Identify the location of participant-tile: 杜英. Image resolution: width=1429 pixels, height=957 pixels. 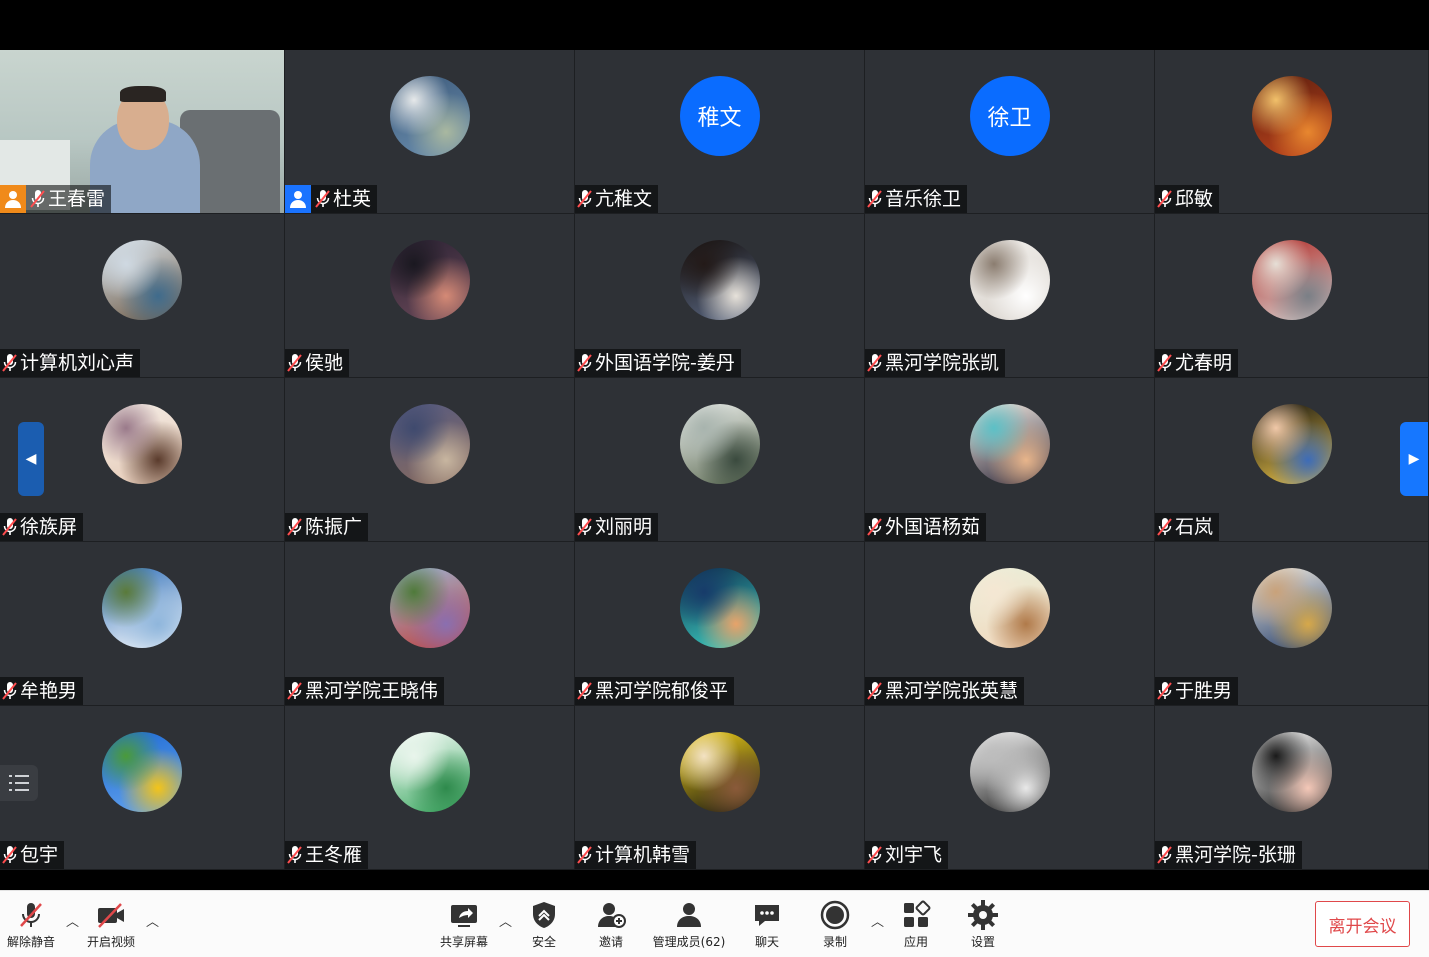
(430, 132).